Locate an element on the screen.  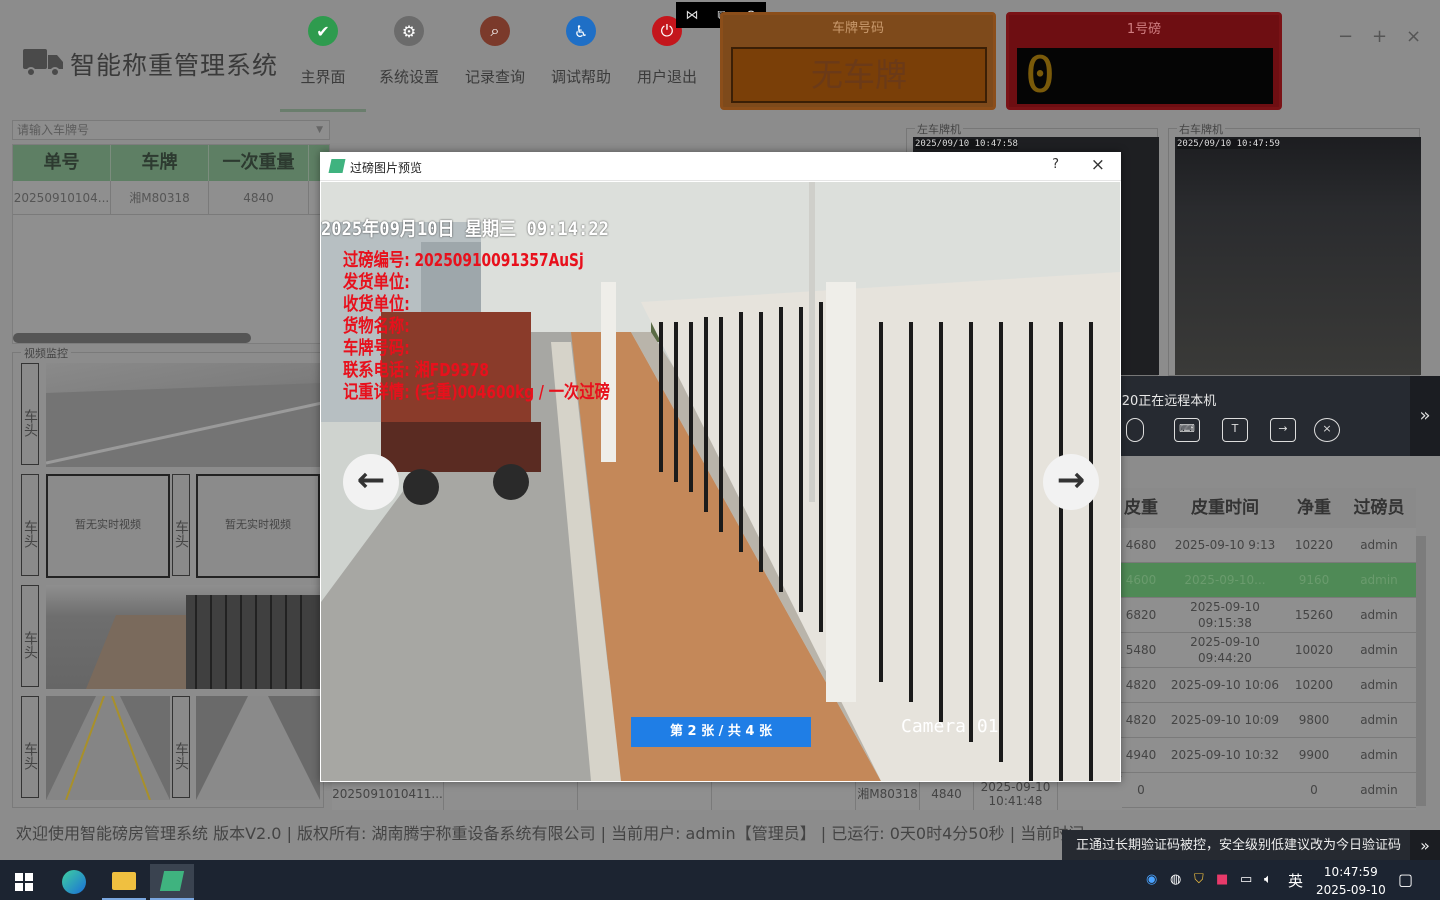
video-group-label: 视频监控 is located at coordinates (46, 353).